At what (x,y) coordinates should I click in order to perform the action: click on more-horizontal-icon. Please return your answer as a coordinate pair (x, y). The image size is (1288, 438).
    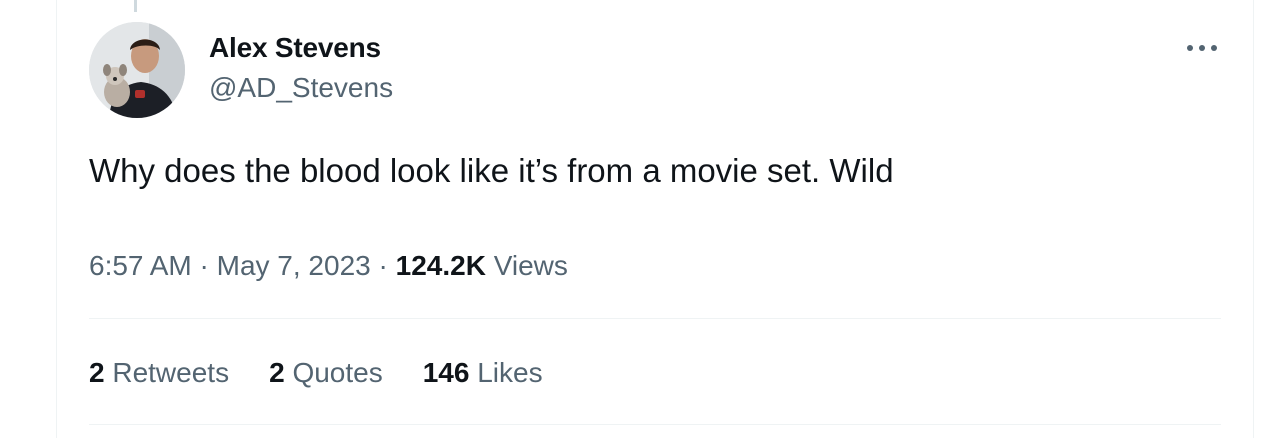
    Looking at the image, I should click on (1202, 48).